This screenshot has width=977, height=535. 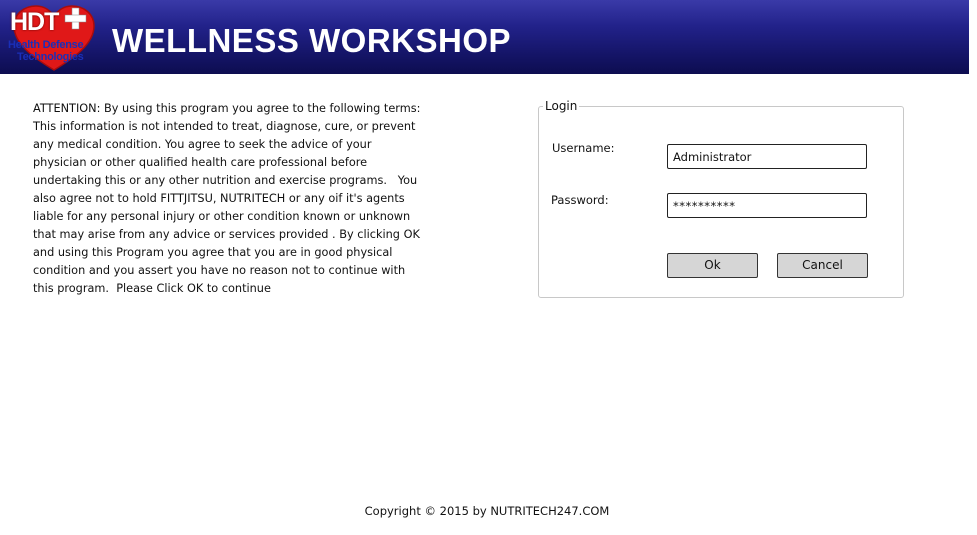 What do you see at coordinates (312, 40) in the screenshot?
I see `app-title: WELLNESS WORKSHOP` at bounding box center [312, 40].